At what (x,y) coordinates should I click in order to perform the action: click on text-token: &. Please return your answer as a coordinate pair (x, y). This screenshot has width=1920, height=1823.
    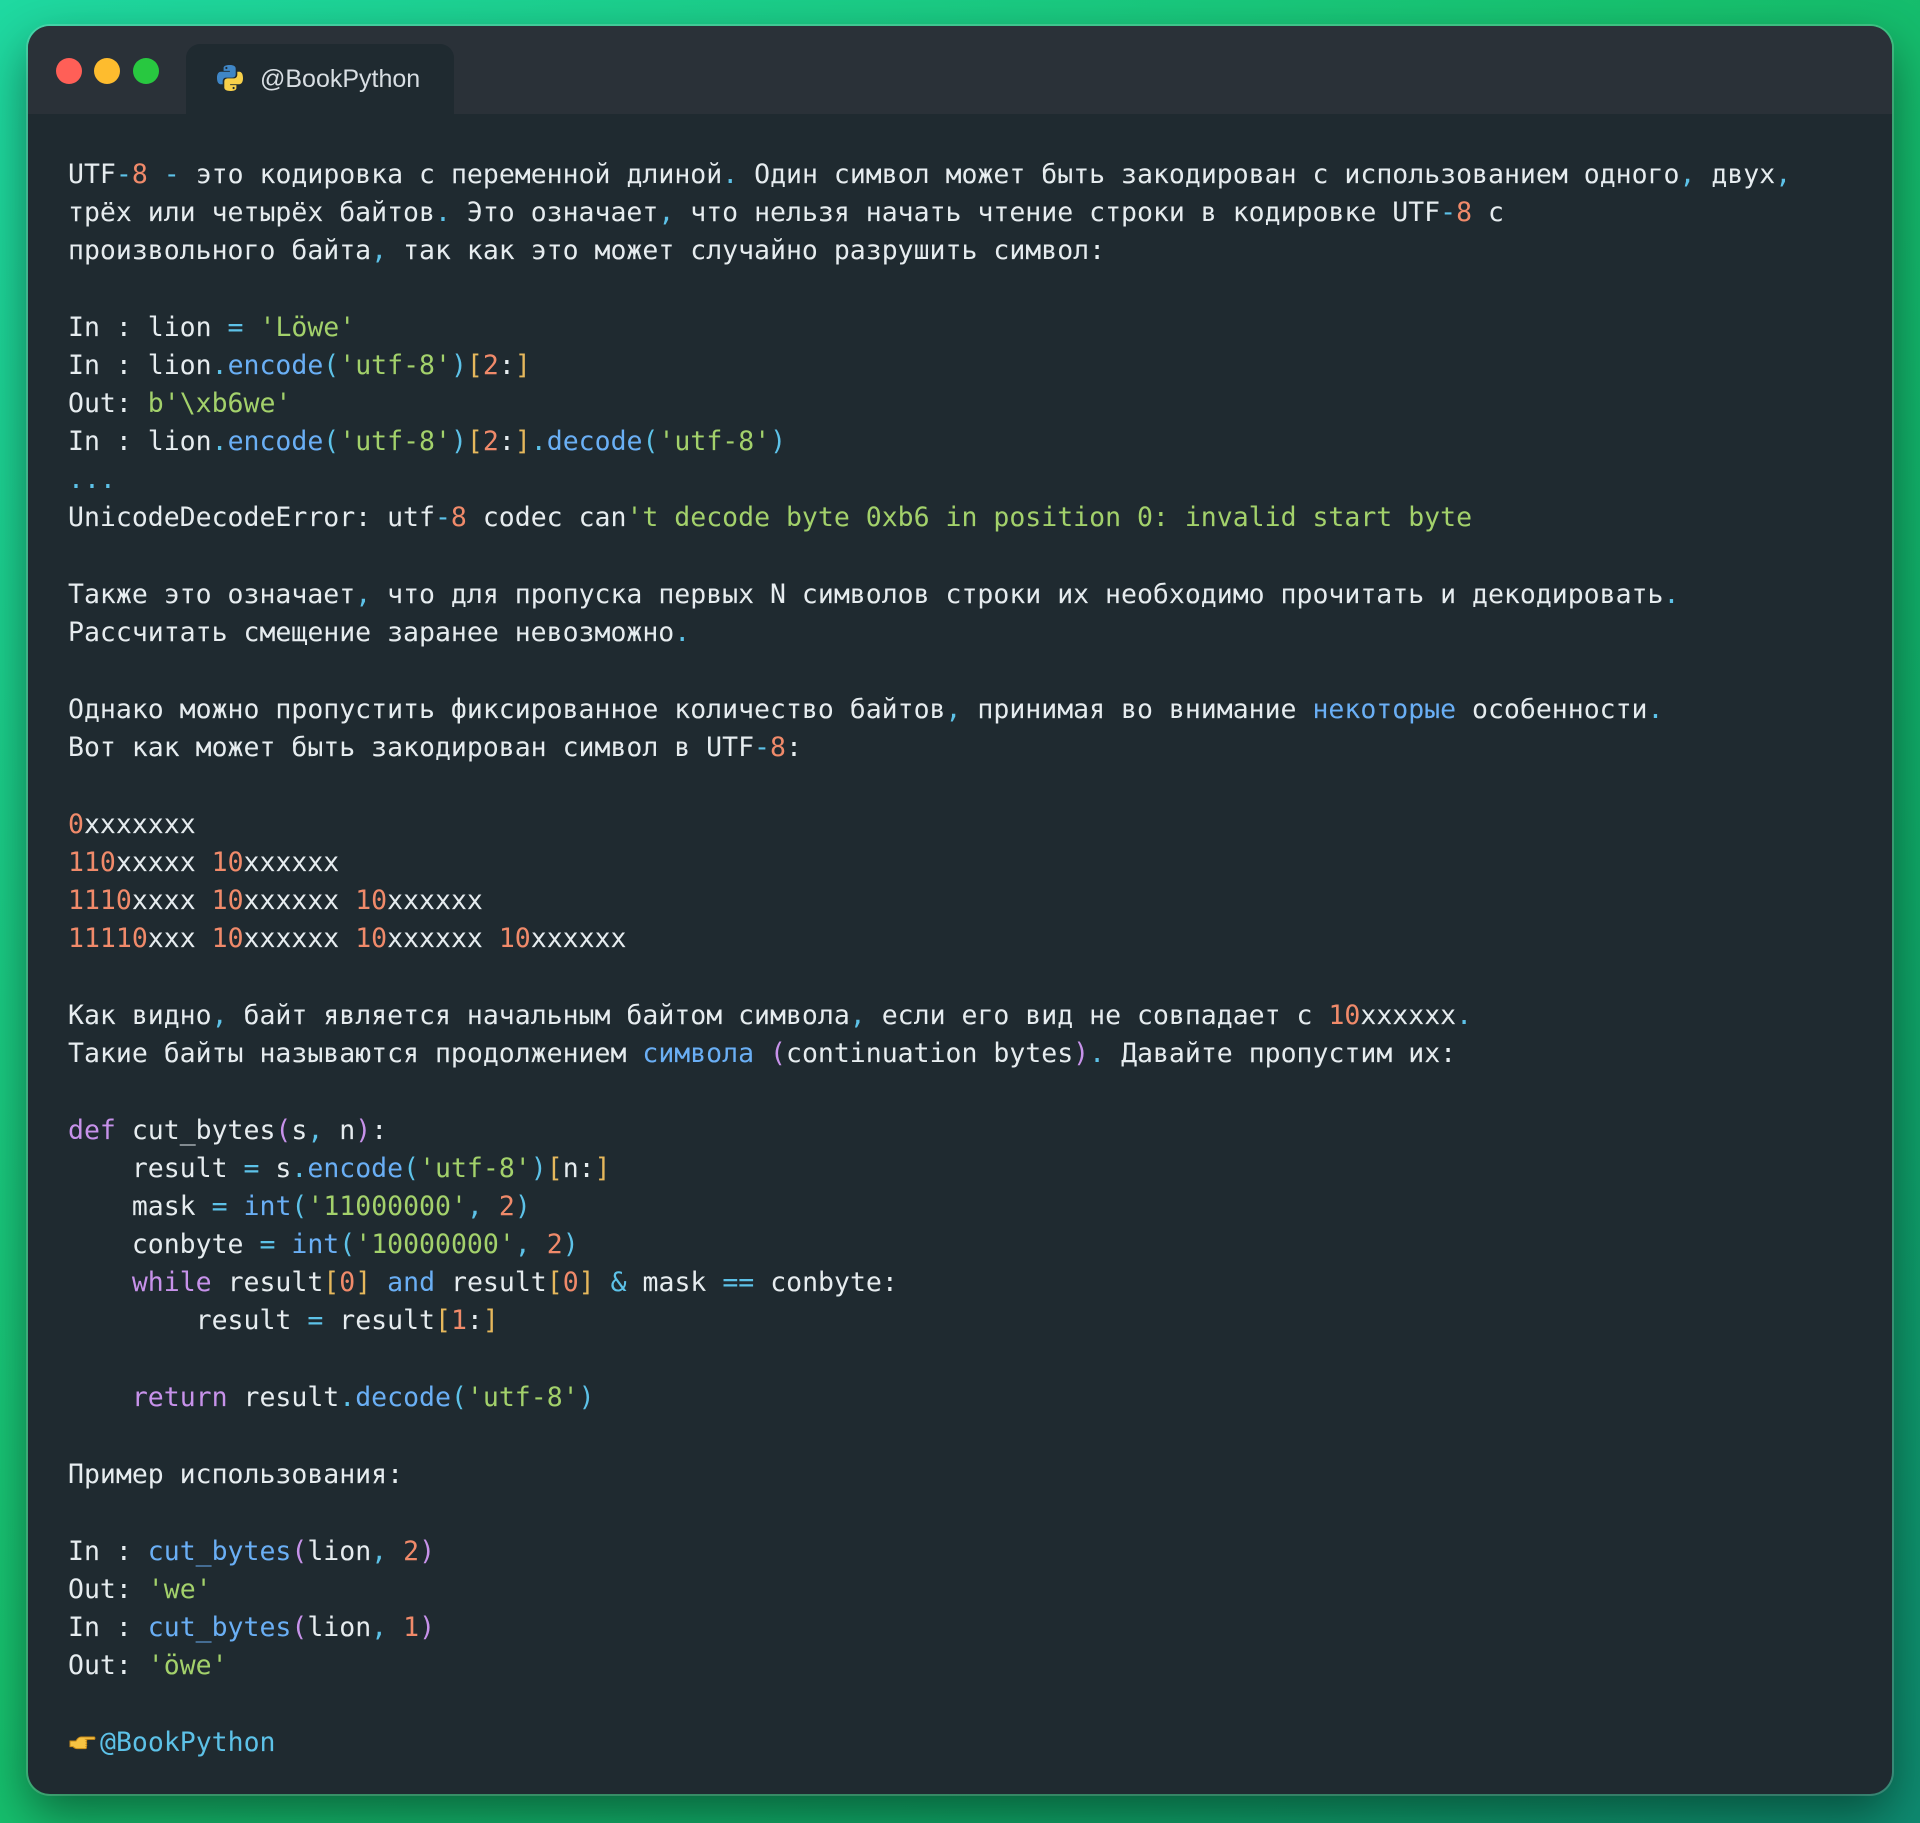
    Looking at the image, I should click on (618, 1282).